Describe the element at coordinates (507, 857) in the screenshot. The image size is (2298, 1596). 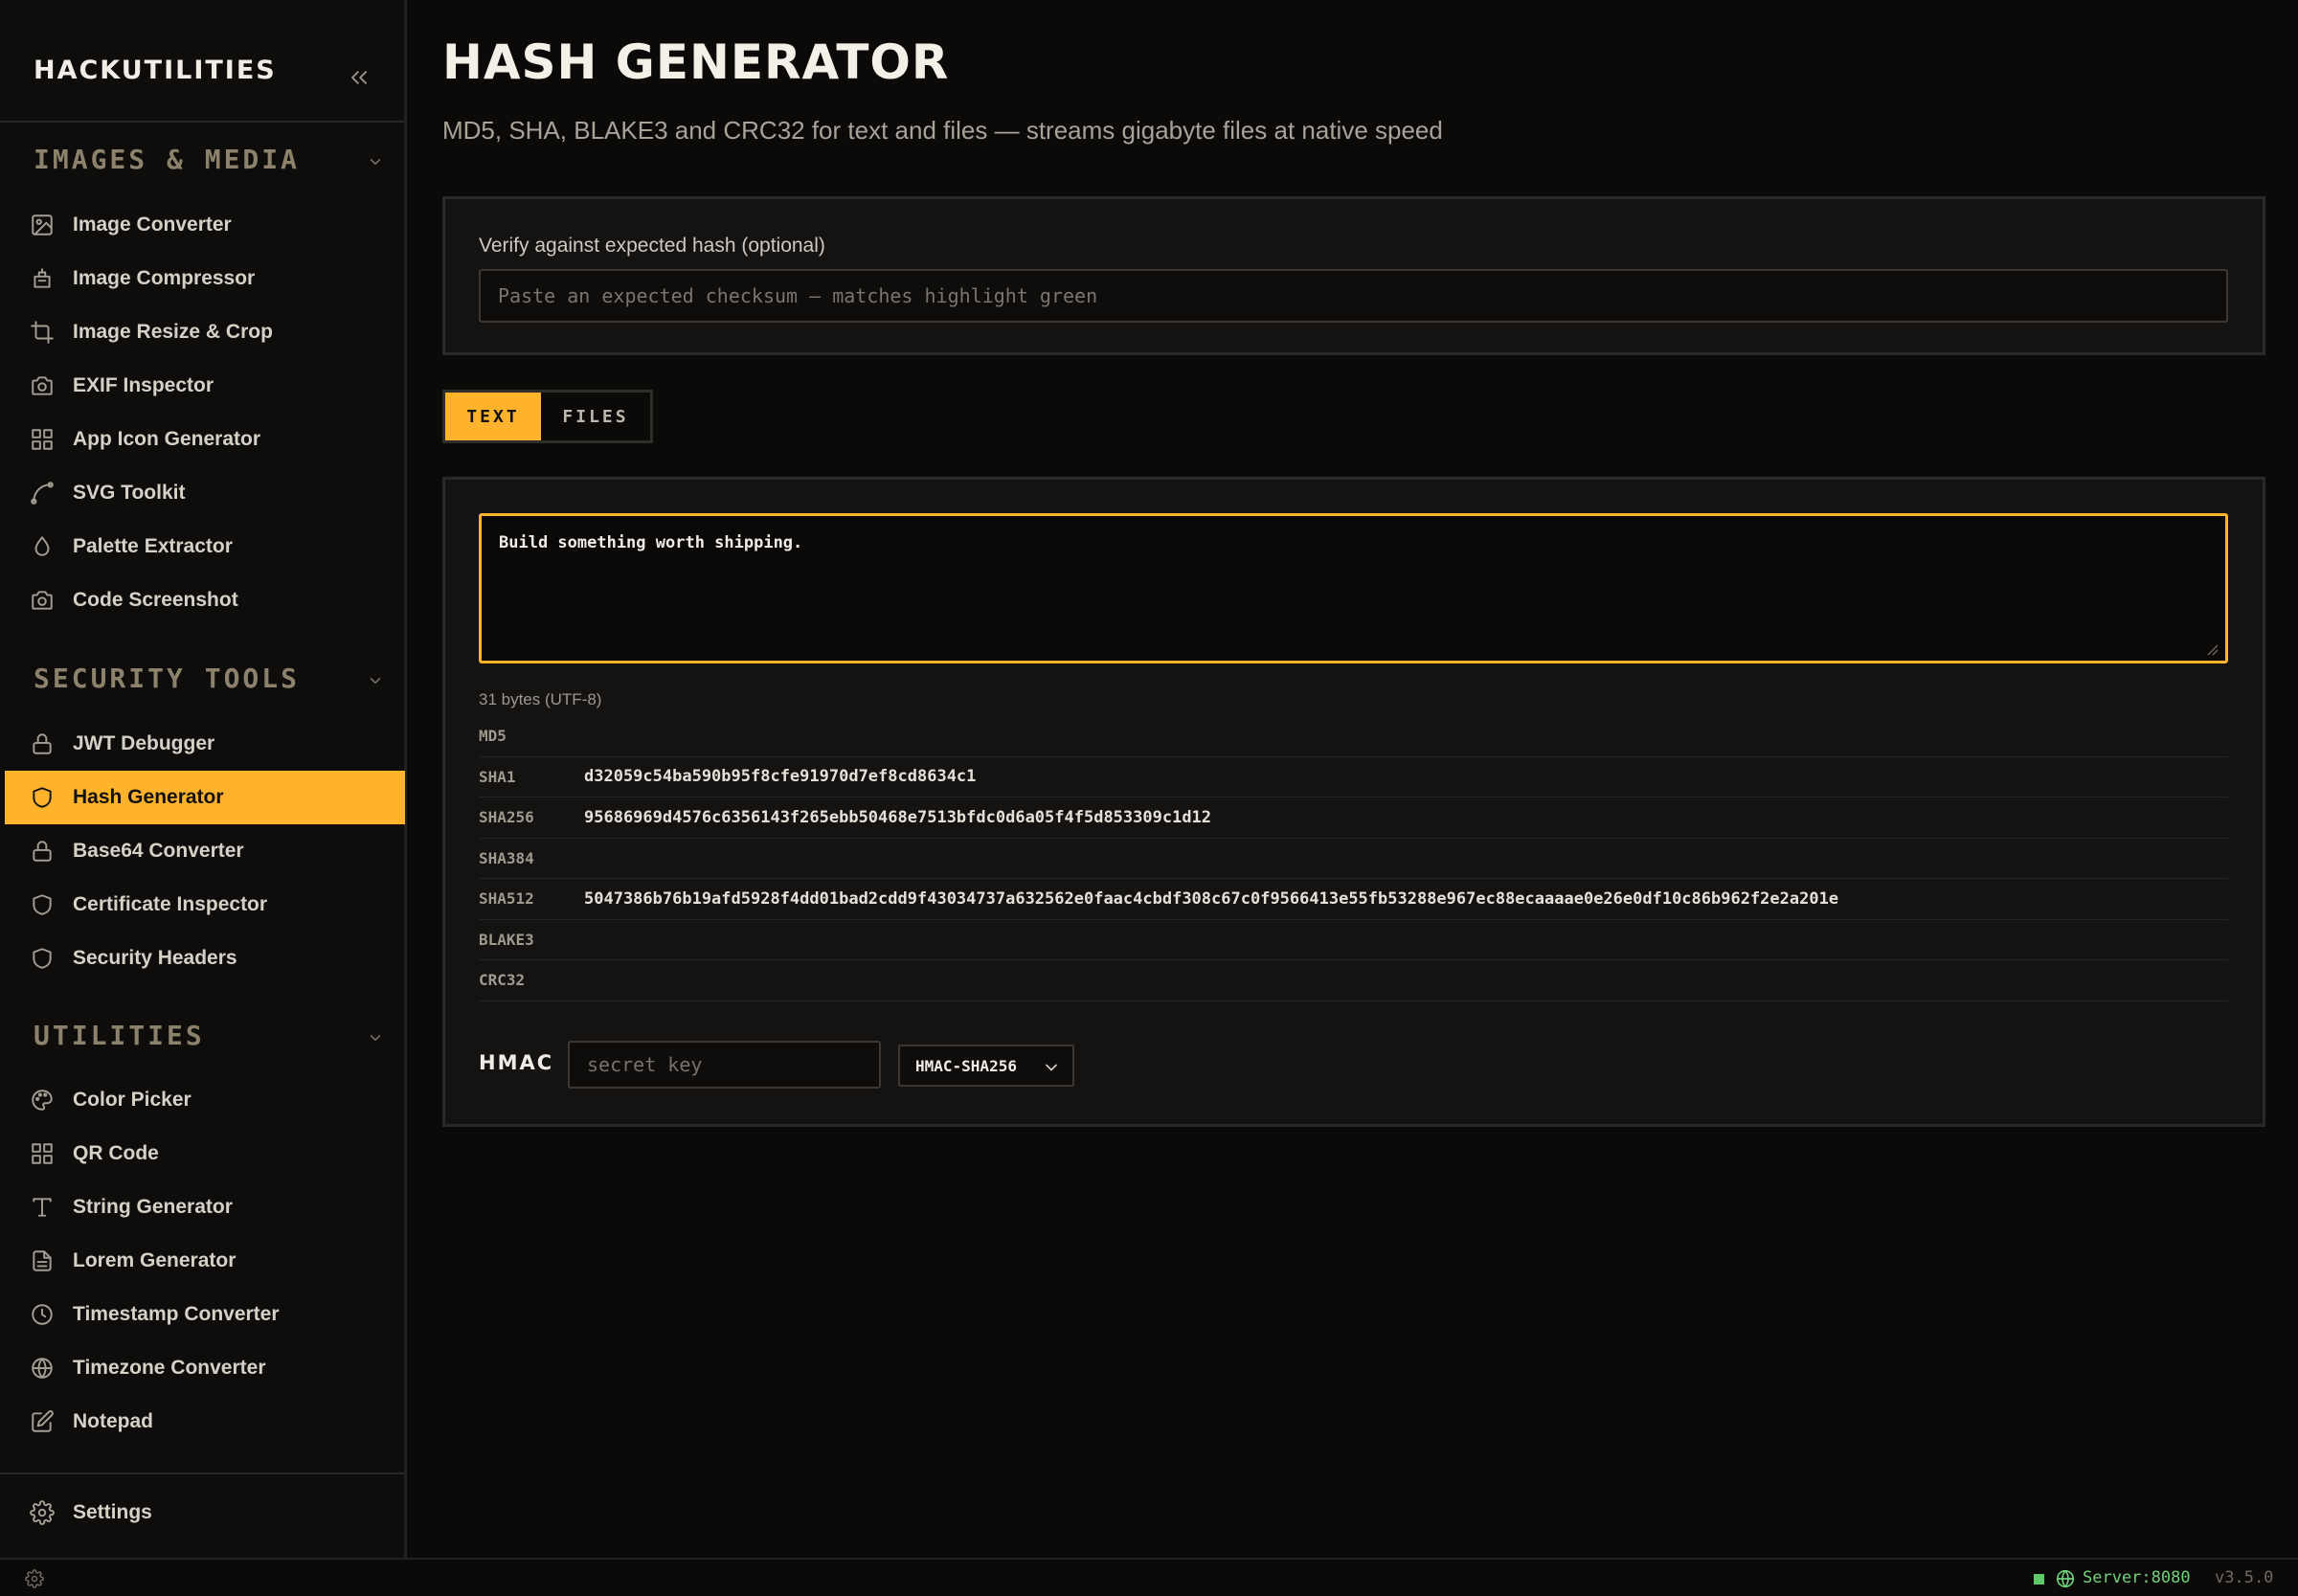
I see `hash-algorithm-label: SHA384` at that location.